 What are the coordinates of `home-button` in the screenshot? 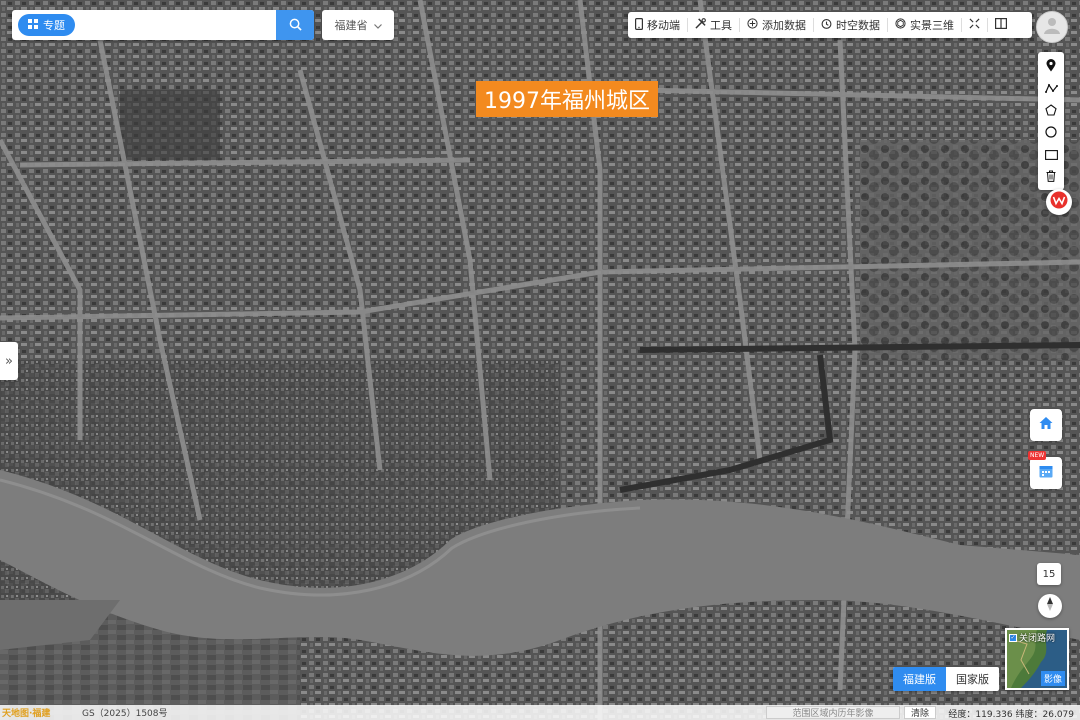 It's located at (1046, 425).